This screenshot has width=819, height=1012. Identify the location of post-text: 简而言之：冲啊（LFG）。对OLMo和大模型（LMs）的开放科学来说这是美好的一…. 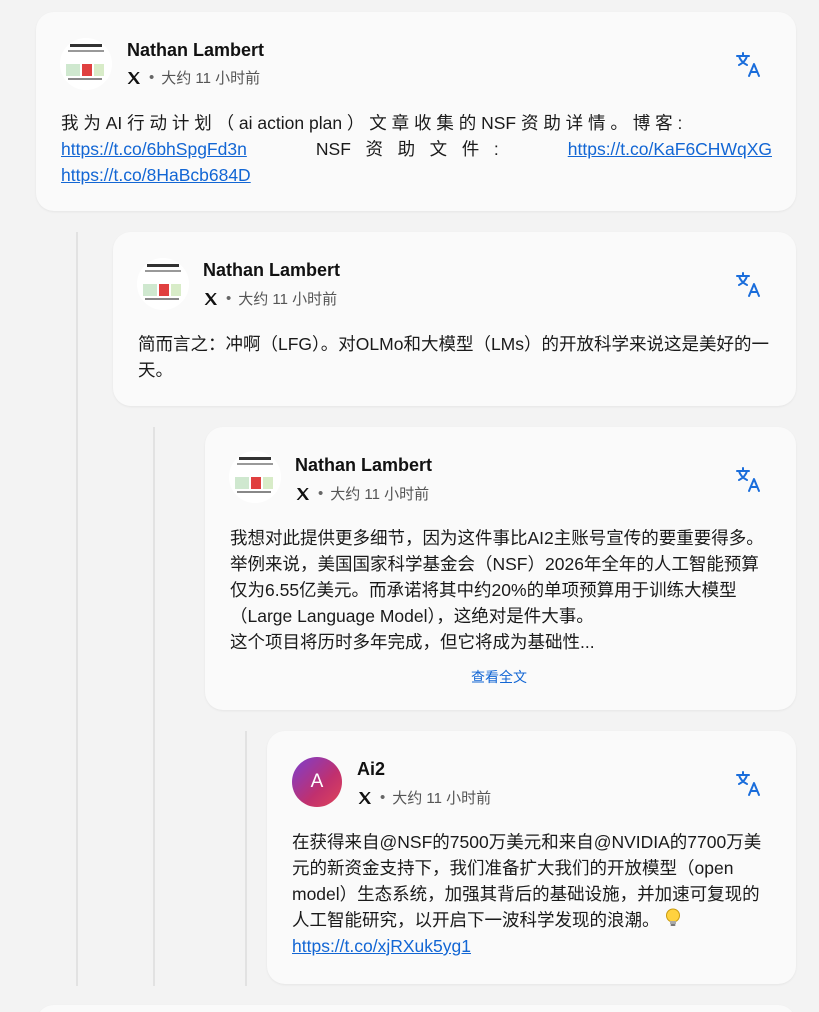
(453, 357).